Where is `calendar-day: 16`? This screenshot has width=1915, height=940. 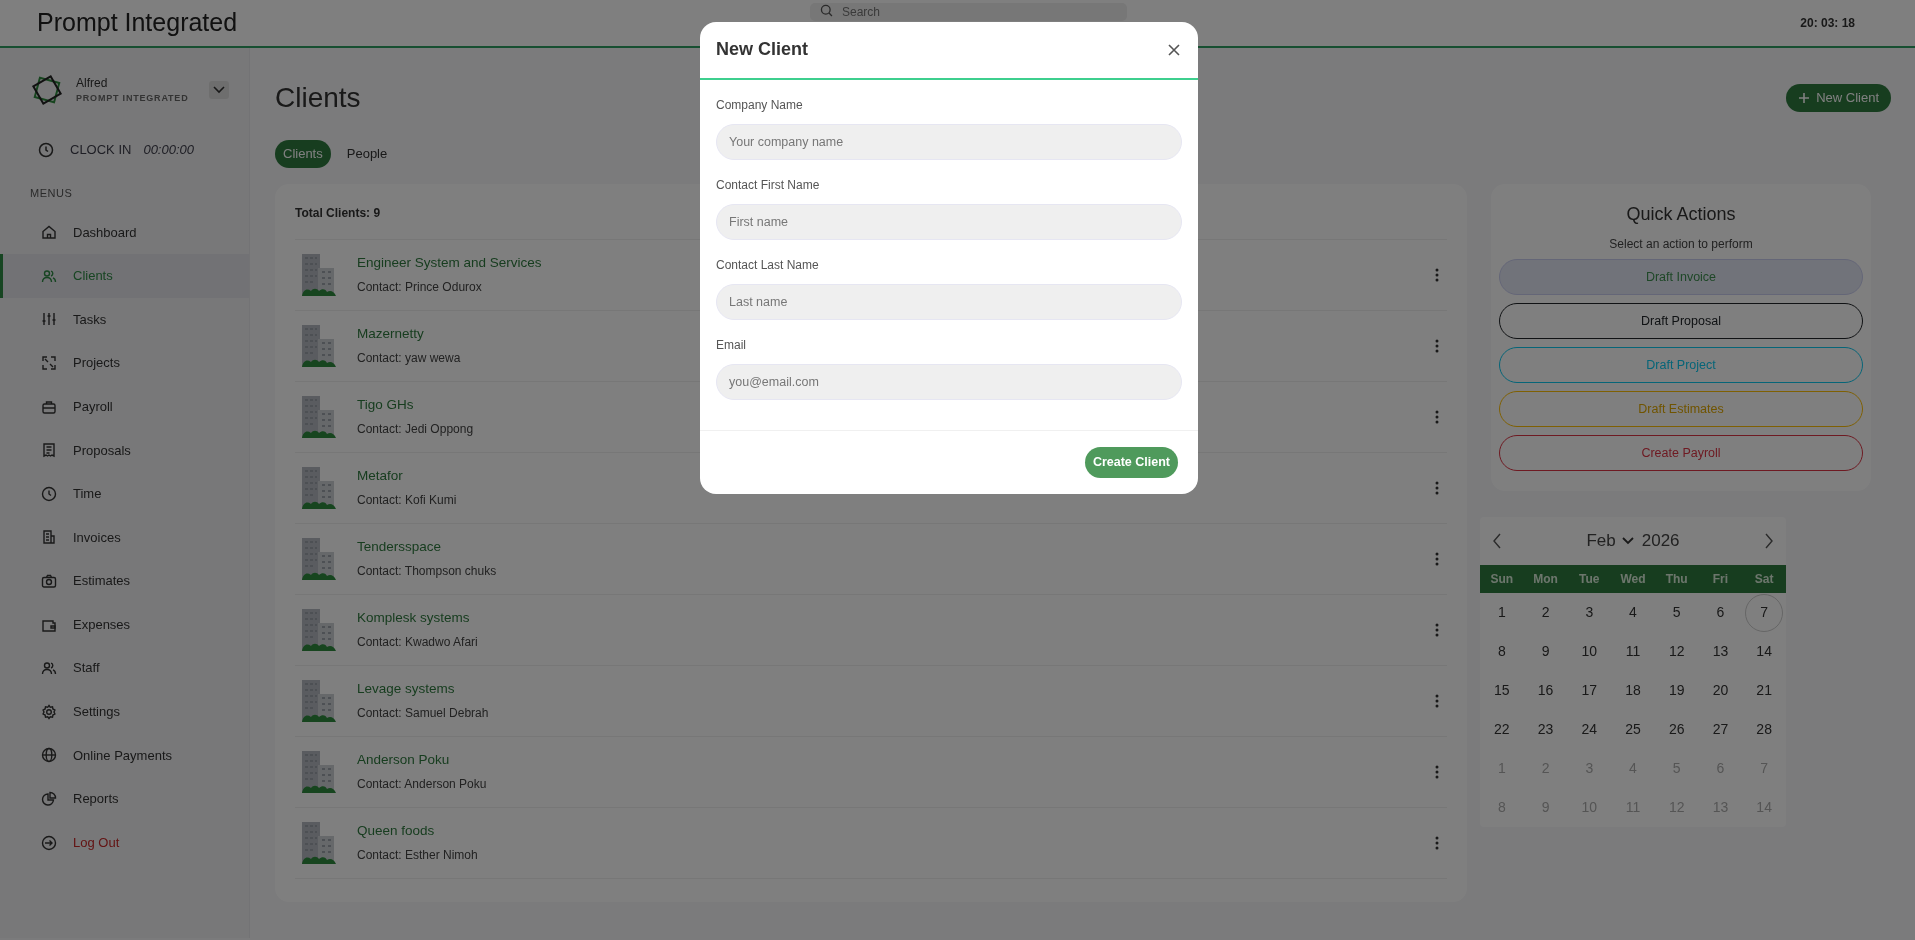
calendar-day: 16 is located at coordinates (1545, 690).